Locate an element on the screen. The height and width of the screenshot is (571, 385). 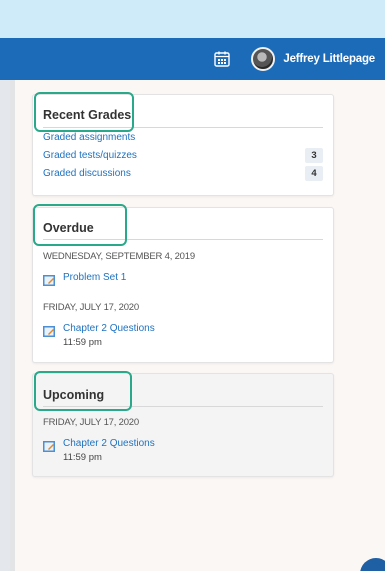
overdue-date-1: WEDNESDAY, SEPTEMBER 4, 2019 is located at coordinates (119, 256).